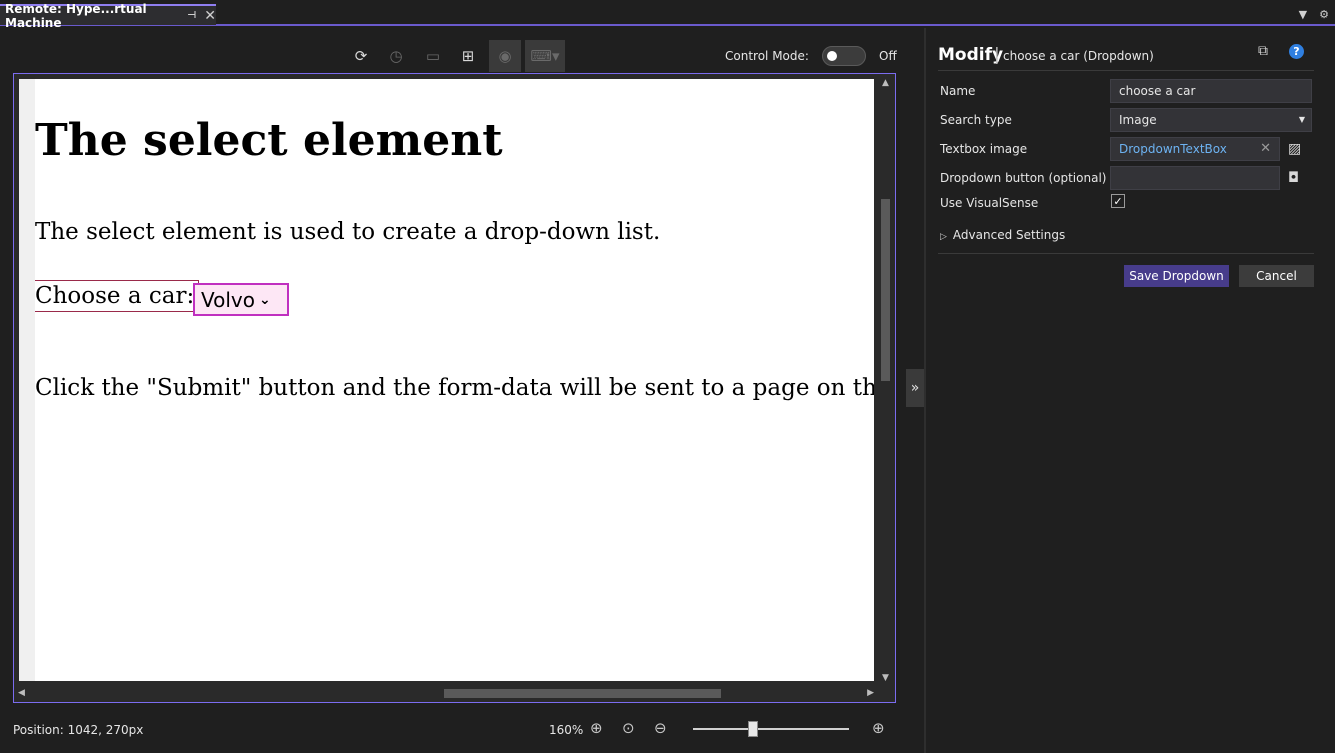 The image size is (1335, 753). I want to click on dock-icon: ⧉, so click(1263, 51).